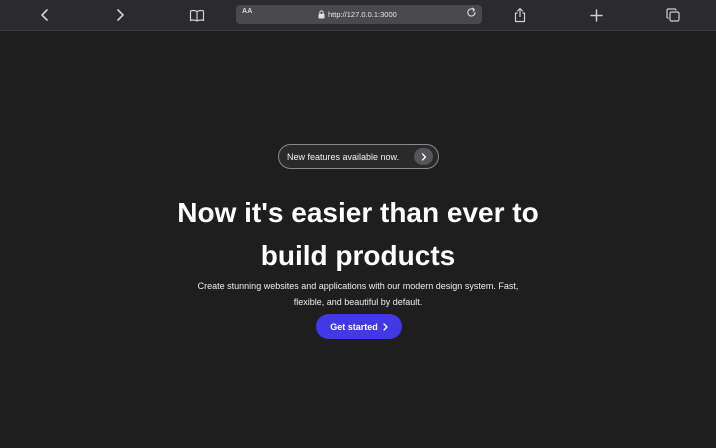 The height and width of the screenshot is (448, 716). What do you see at coordinates (358, 302) in the screenshot?
I see `description-line-2: flexible, and beautiful by default.` at bounding box center [358, 302].